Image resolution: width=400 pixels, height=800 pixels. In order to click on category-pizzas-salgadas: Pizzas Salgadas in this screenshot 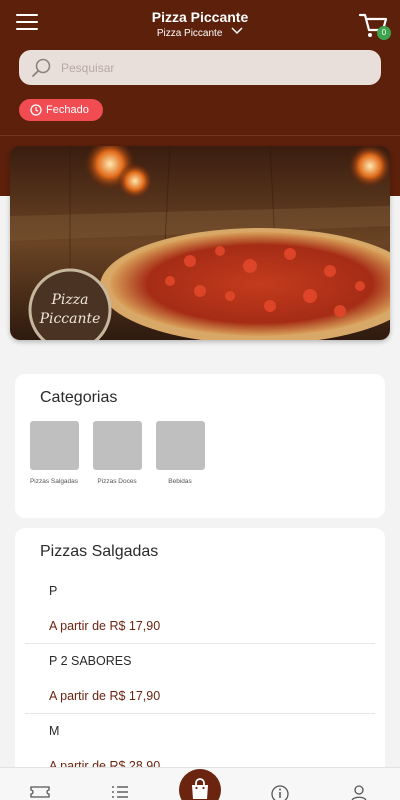, I will do `click(54, 453)`.